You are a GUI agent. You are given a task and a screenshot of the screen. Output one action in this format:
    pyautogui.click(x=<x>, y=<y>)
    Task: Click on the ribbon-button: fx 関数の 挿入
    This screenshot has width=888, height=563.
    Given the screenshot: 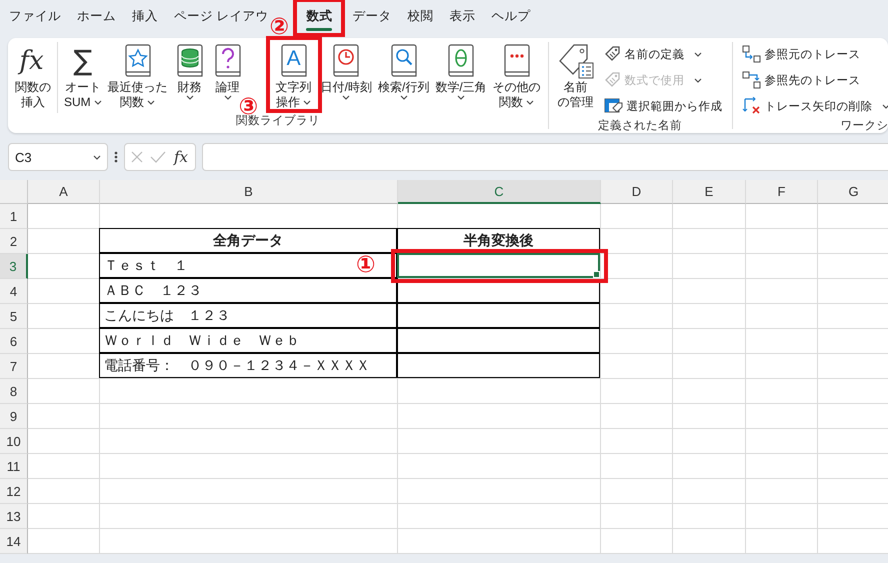 What is the action you would take?
    pyautogui.click(x=33, y=76)
    